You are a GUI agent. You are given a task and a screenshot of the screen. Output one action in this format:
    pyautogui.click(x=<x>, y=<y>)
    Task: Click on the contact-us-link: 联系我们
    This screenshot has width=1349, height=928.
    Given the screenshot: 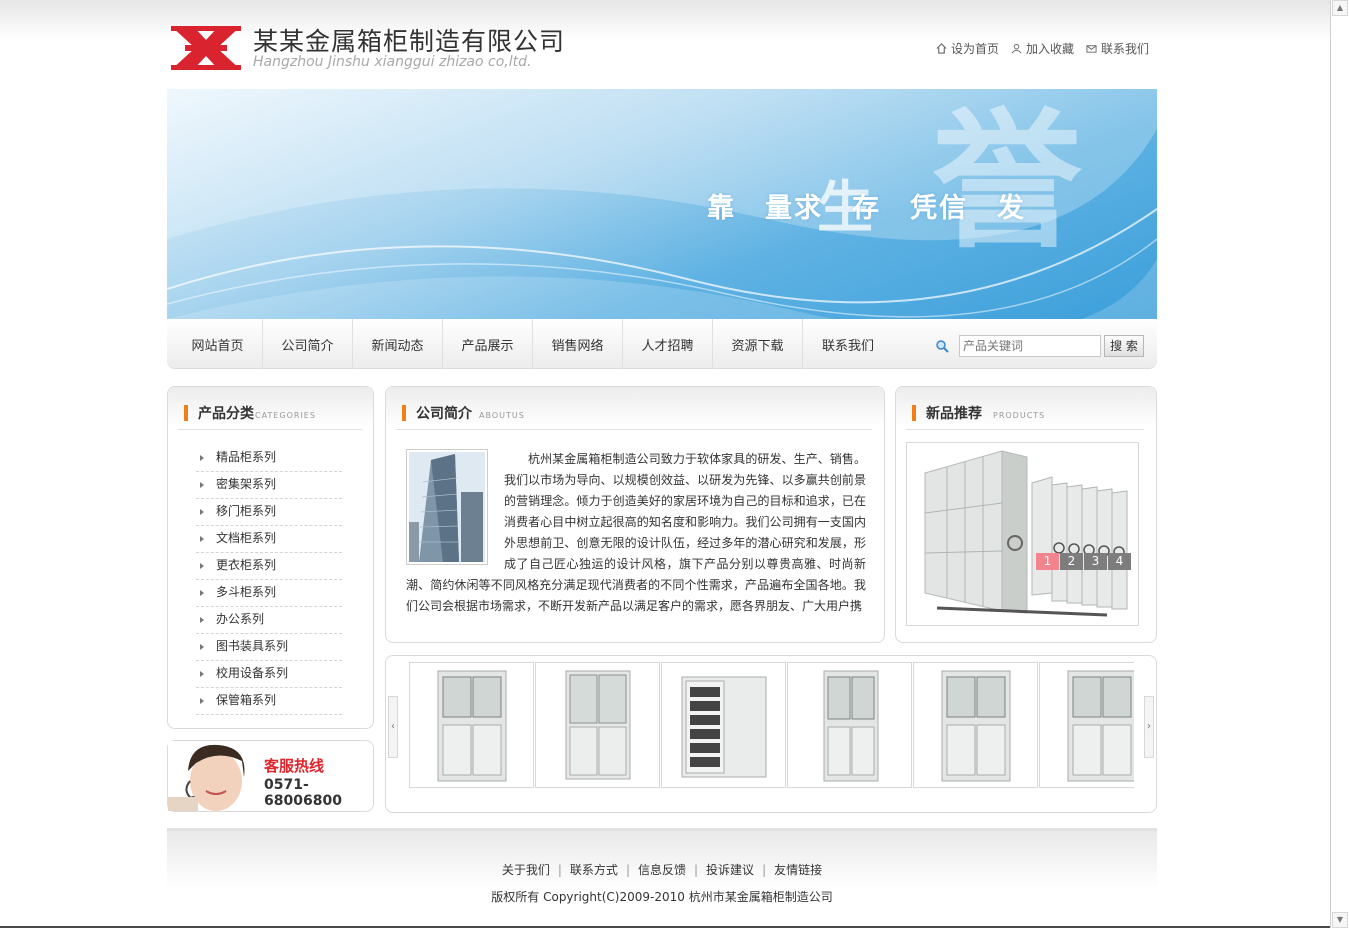 What is the action you would take?
    pyautogui.click(x=1117, y=48)
    